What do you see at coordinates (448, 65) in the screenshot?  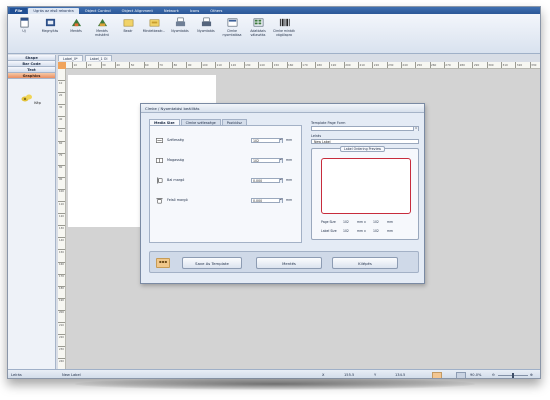 I see `ruler-h-label: 270` at bounding box center [448, 65].